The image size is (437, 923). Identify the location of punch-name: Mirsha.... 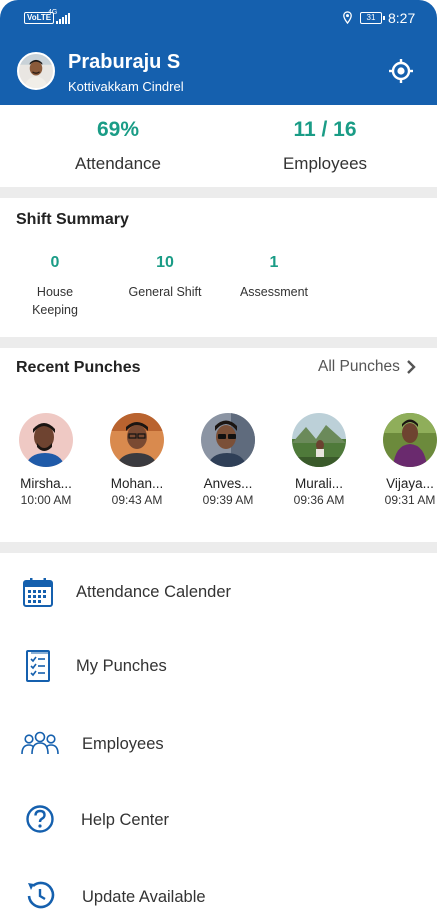
(46, 483).